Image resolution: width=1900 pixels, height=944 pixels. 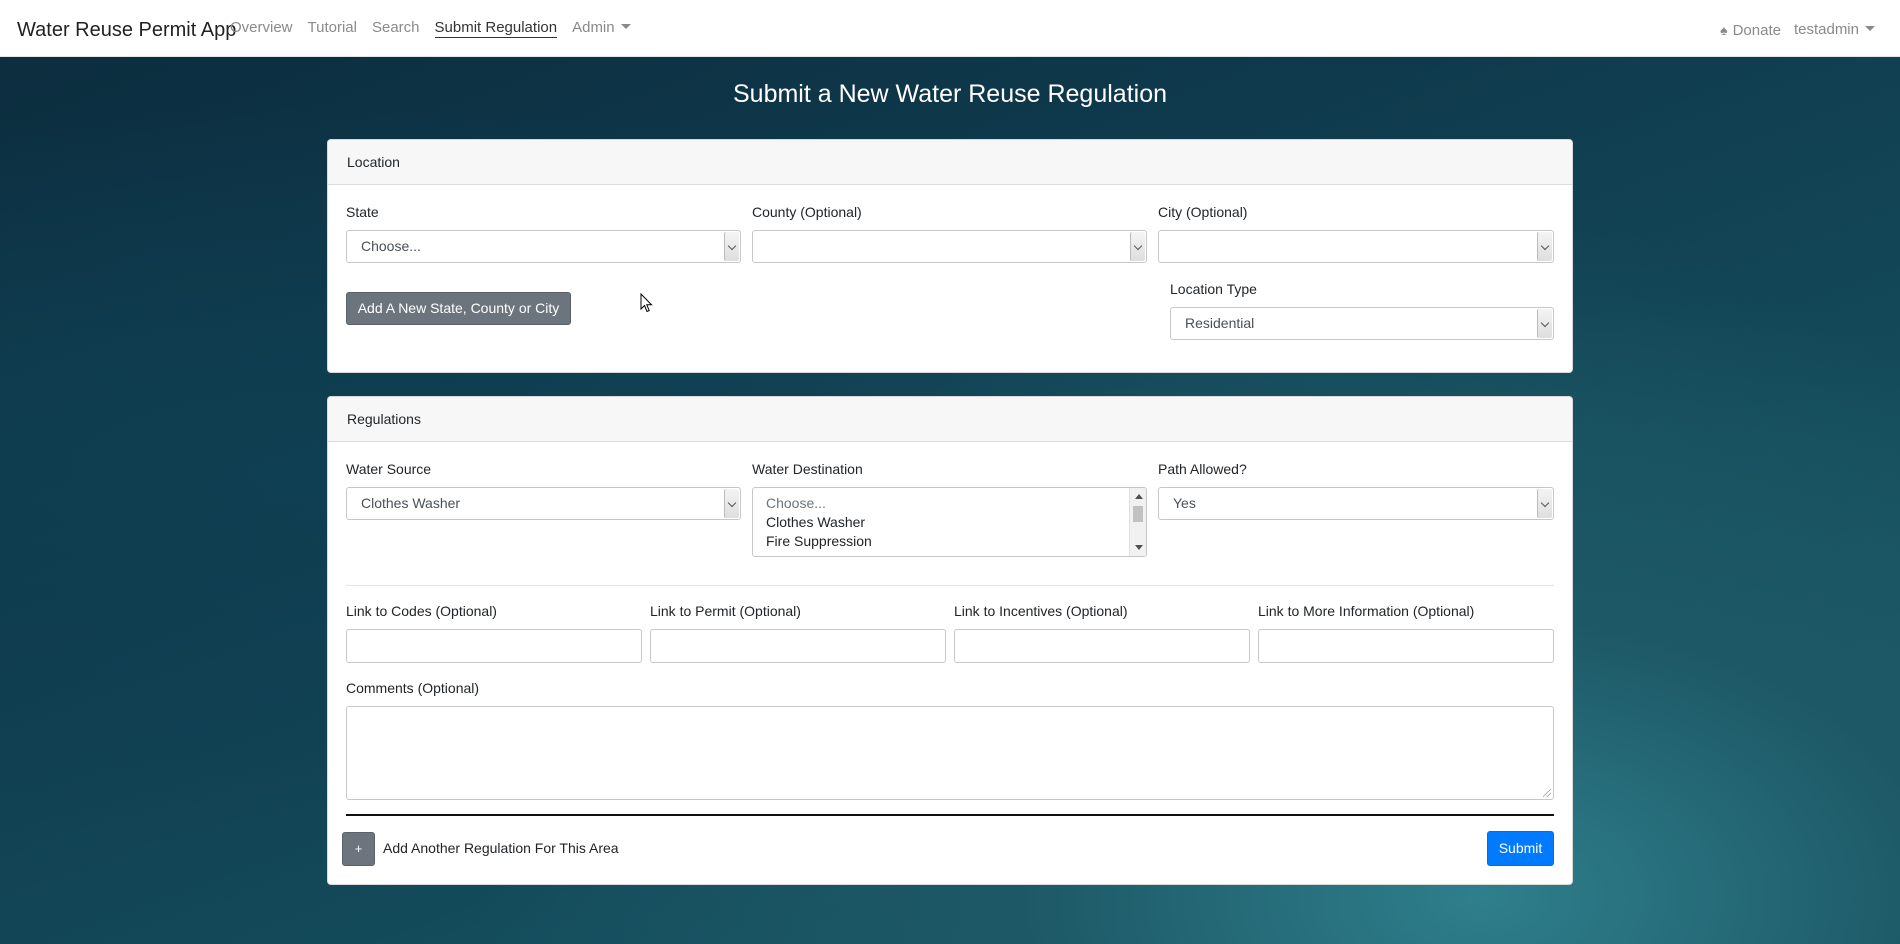 What do you see at coordinates (1547, 793) in the screenshot?
I see `resize-grip-icon` at bounding box center [1547, 793].